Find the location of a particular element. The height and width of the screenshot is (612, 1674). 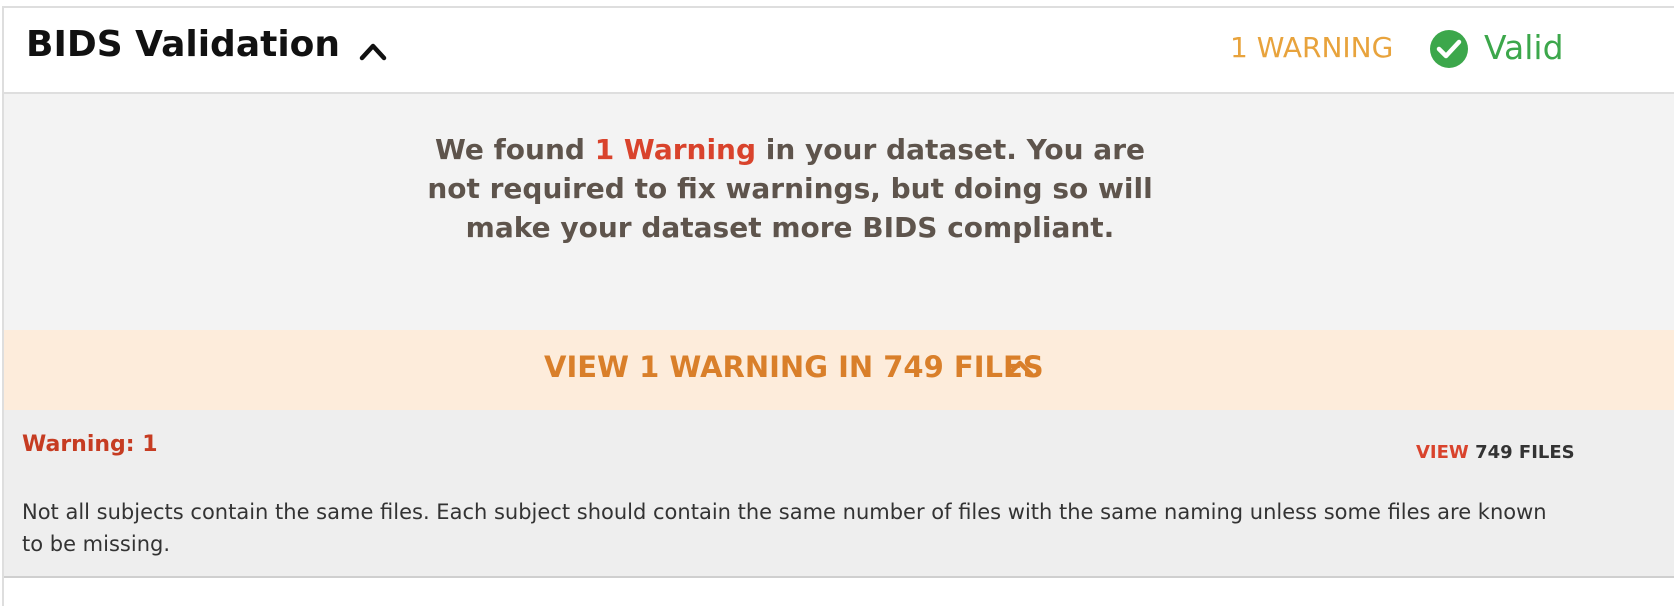

panel-title: BIDS Validation is located at coordinates (183, 44).